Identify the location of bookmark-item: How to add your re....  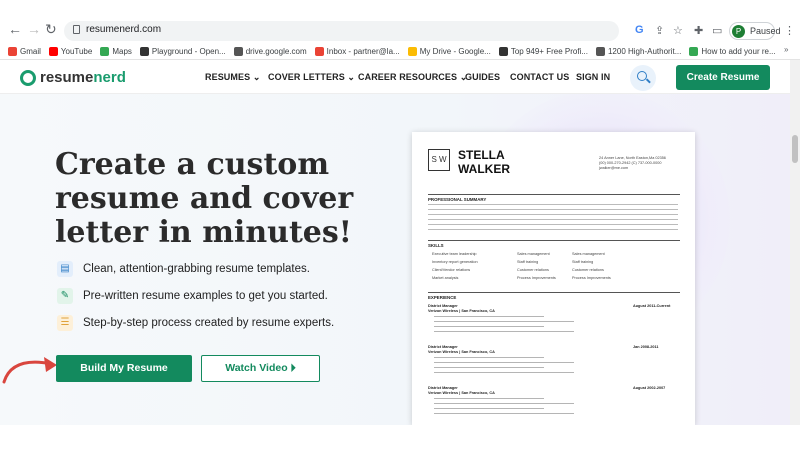
(732, 51).